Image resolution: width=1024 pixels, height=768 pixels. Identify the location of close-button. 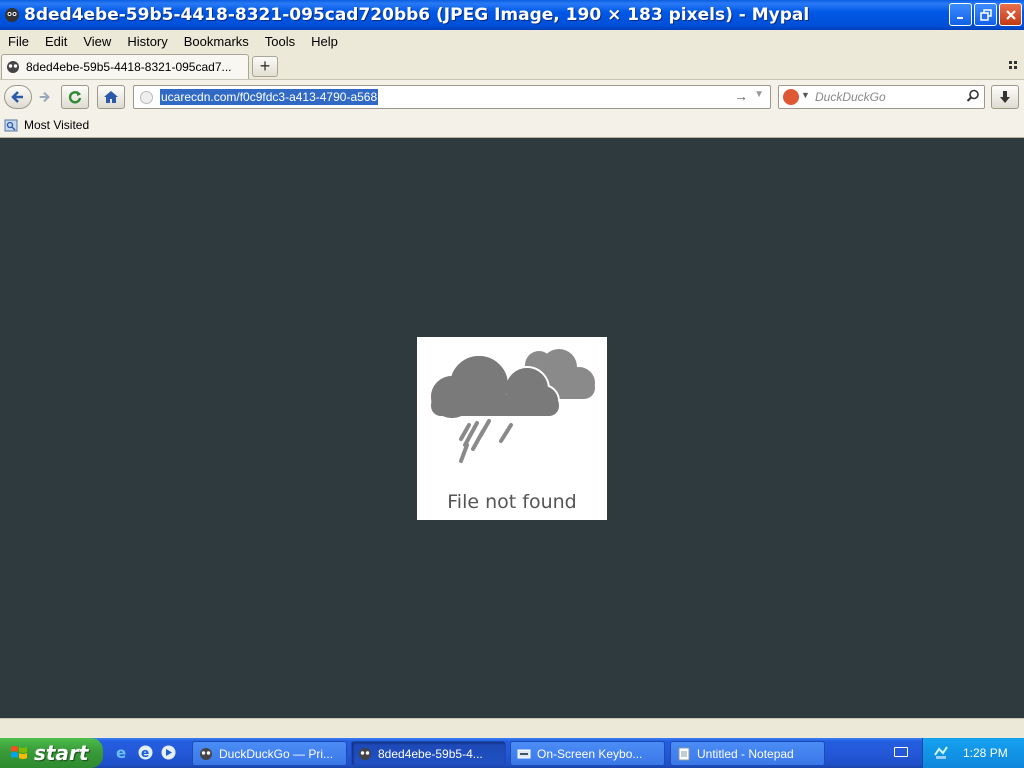
(1010, 14).